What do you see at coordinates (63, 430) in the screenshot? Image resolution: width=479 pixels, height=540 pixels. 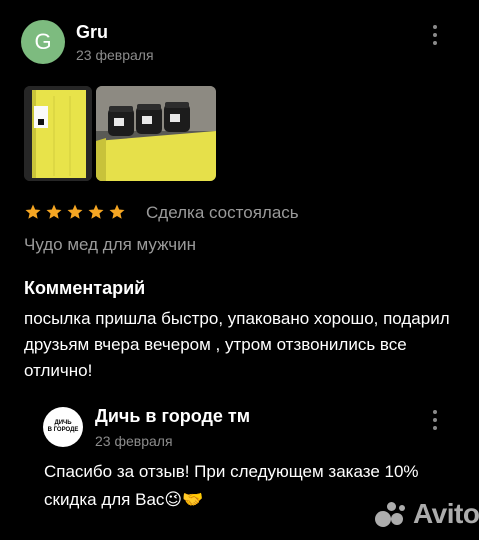 I see `seller-logo-line-2: В ГОРОДЕ` at bounding box center [63, 430].